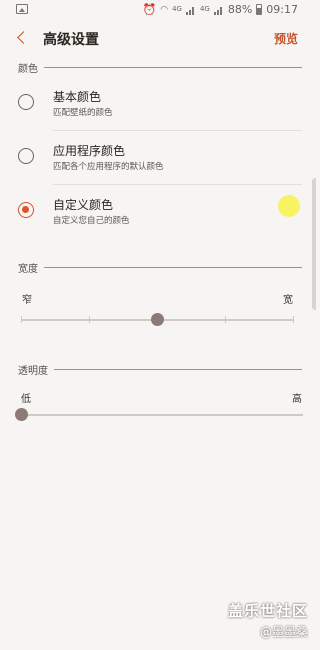  I want to click on width-max-label: 宽, so click(288, 300).